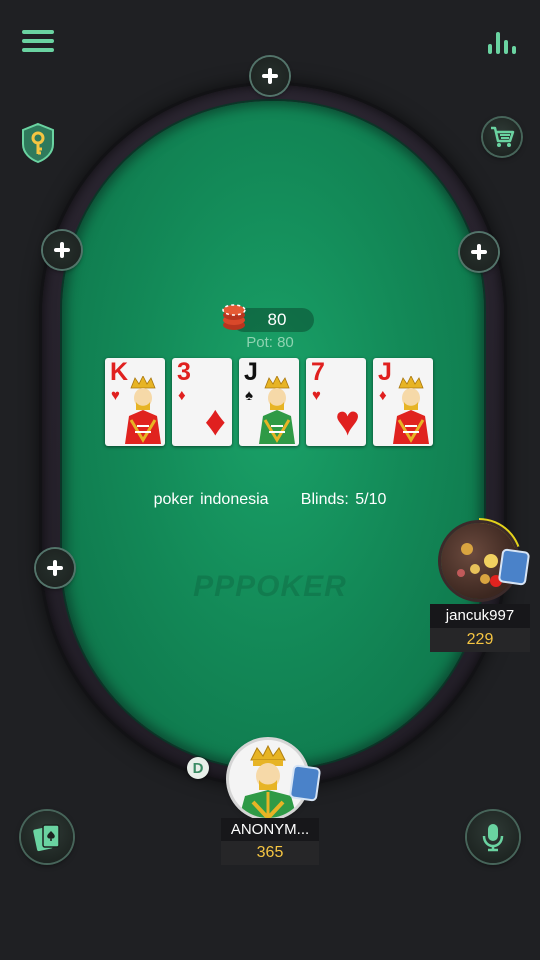  I want to click on table-name: poker indonesia, so click(211, 499).